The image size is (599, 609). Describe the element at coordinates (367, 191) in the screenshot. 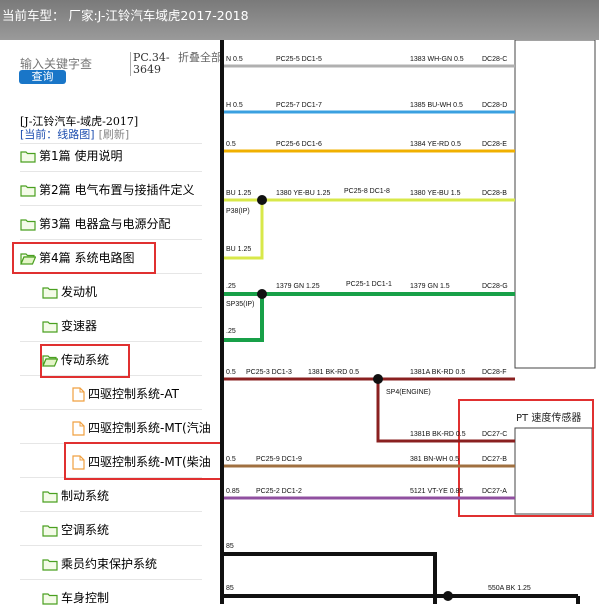

I see `wire-conn-label: PC25-8 DC1-8` at that location.